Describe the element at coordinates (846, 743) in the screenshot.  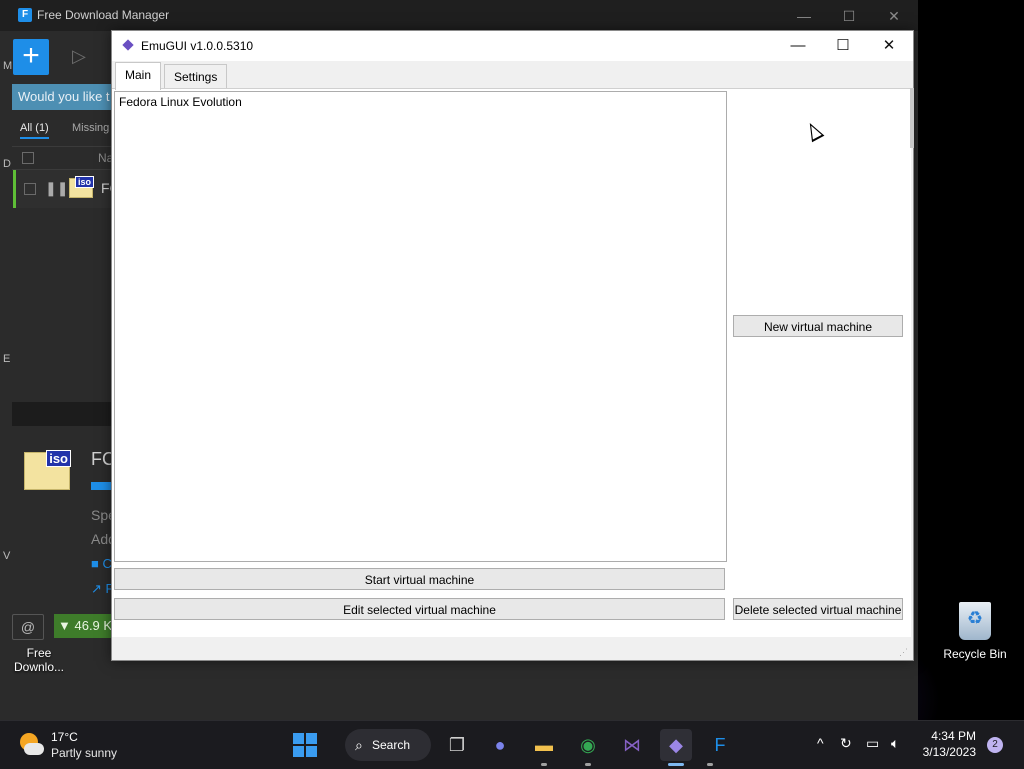
I see `sync-icon: ↻` at that location.